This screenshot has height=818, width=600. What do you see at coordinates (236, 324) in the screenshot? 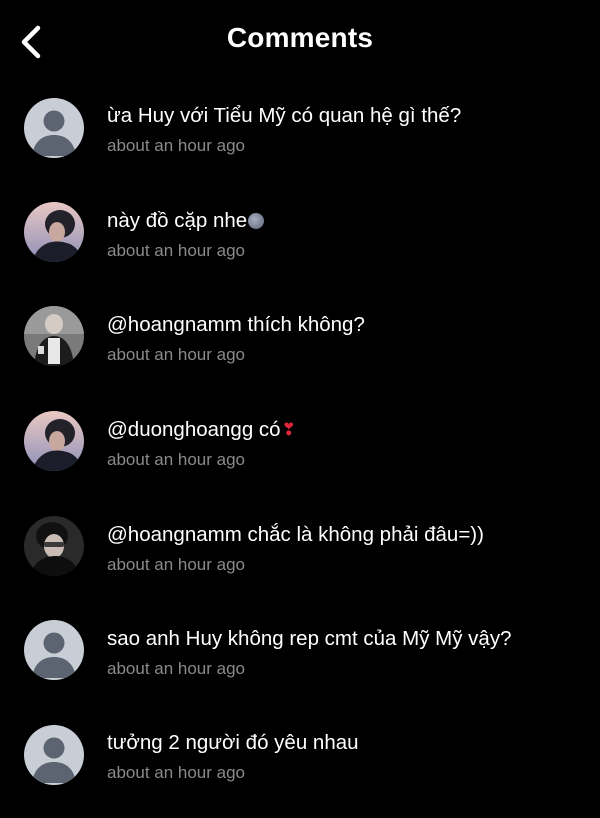
I see `comment-text: @hoangnamm thích không?` at bounding box center [236, 324].